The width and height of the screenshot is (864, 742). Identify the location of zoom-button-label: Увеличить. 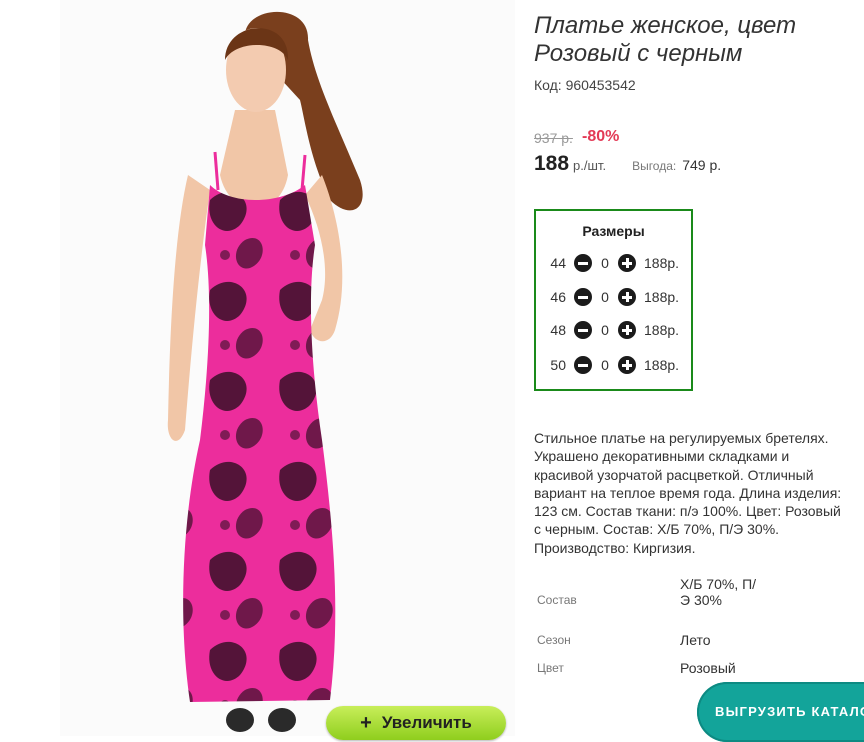
(426, 722).